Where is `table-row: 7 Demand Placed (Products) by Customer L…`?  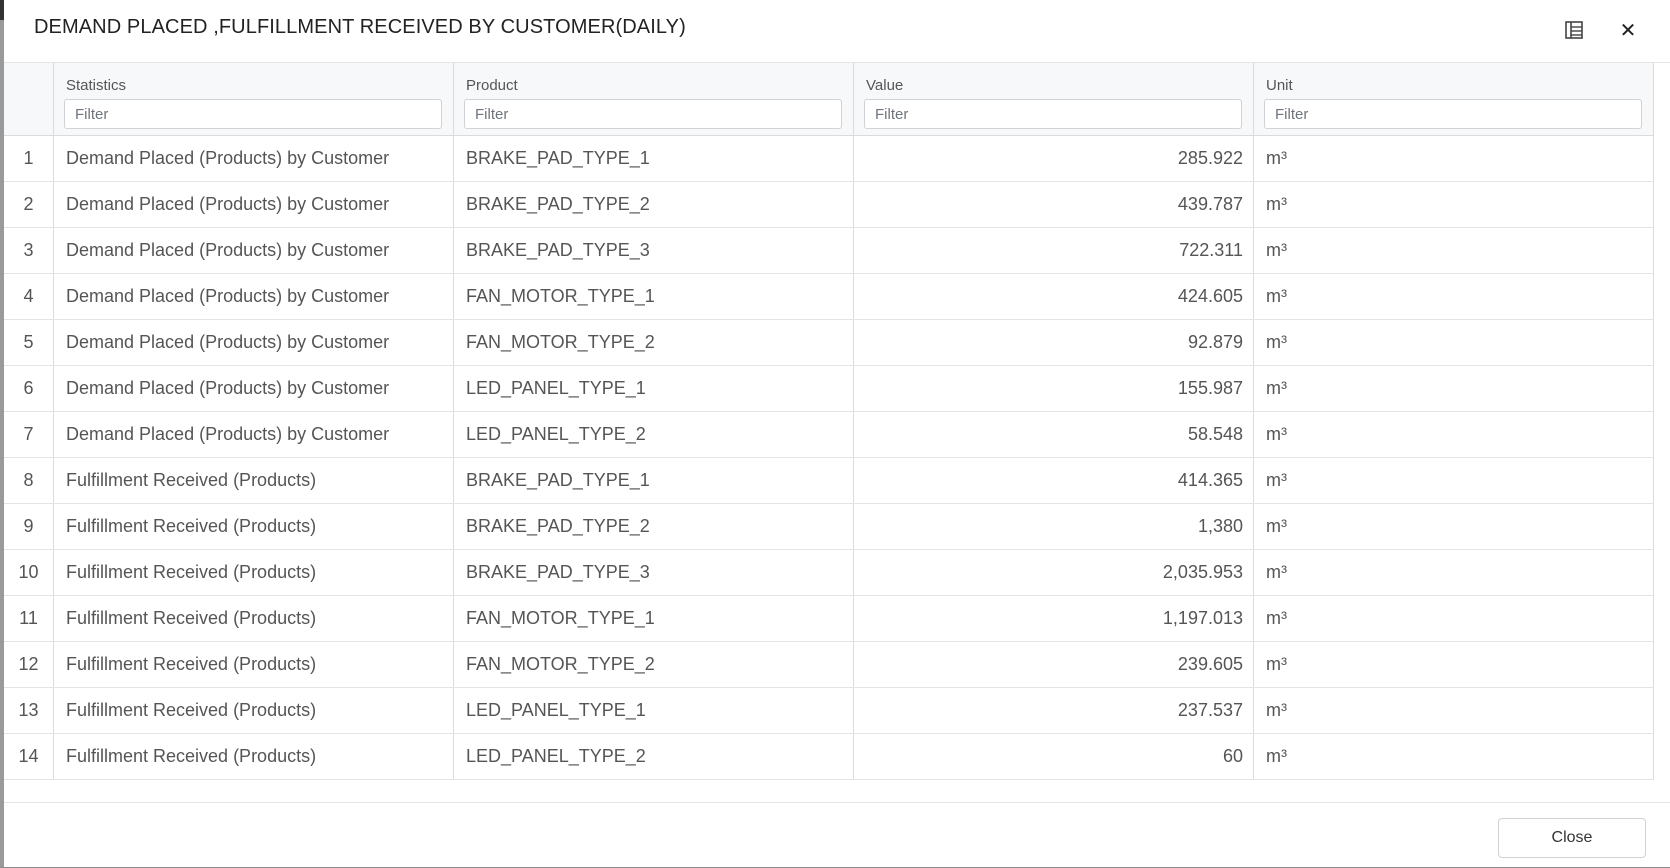
table-row: 7 Demand Placed (Products) by Customer L… is located at coordinates (829, 435).